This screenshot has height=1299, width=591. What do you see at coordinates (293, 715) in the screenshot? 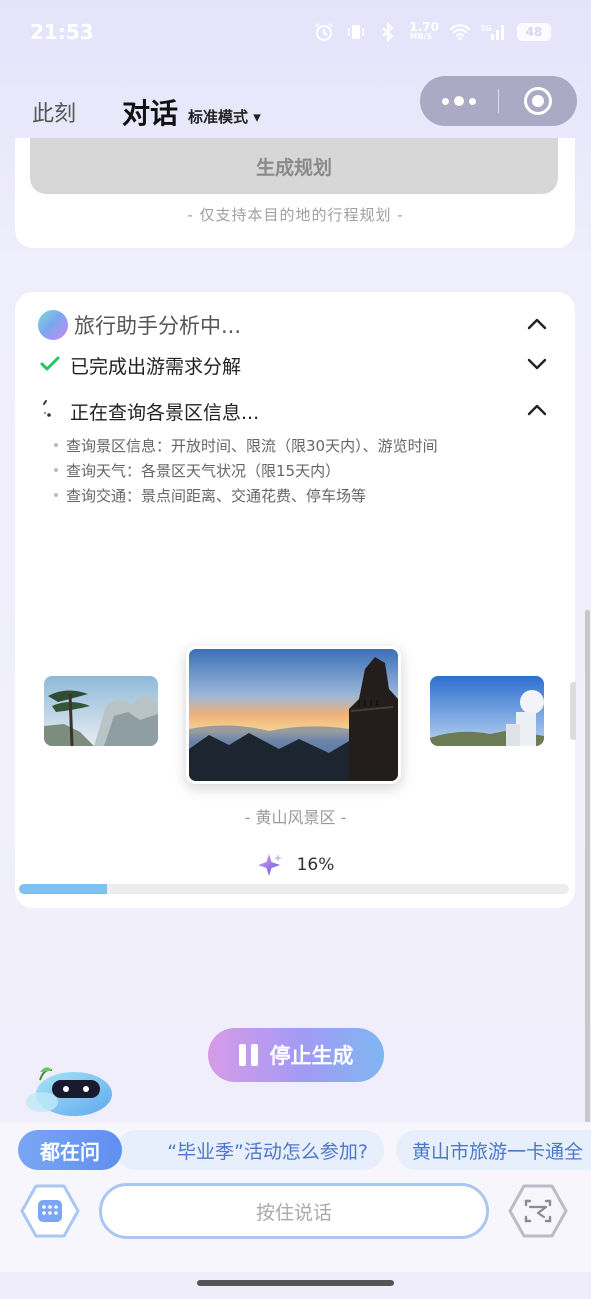
I see `scenic-image-huangshan` at bounding box center [293, 715].